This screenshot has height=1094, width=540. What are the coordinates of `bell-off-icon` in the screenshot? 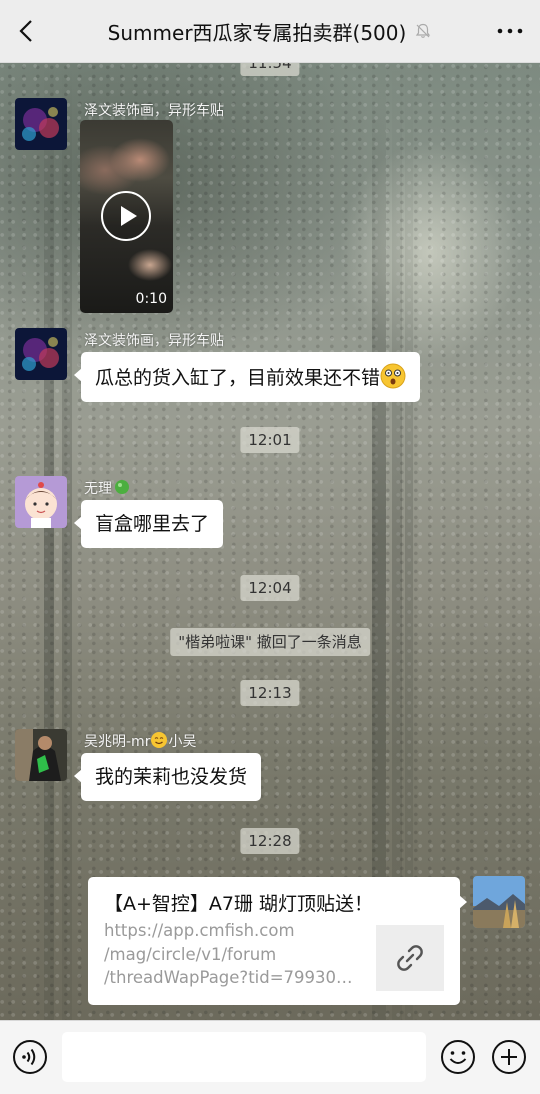 It's located at (423, 30).